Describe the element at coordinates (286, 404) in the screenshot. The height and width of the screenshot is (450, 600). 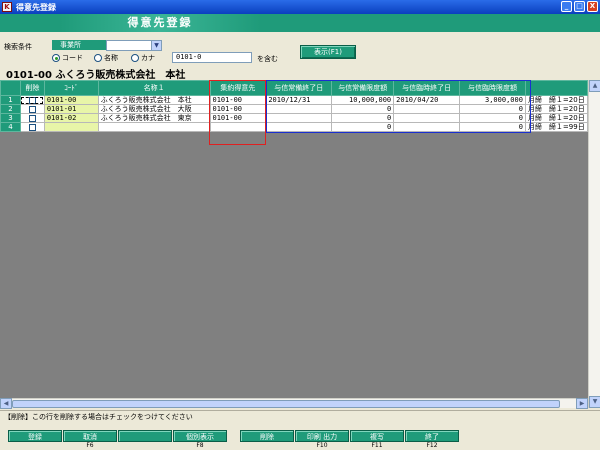
I see `horizontal-scroll-thumb` at that location.